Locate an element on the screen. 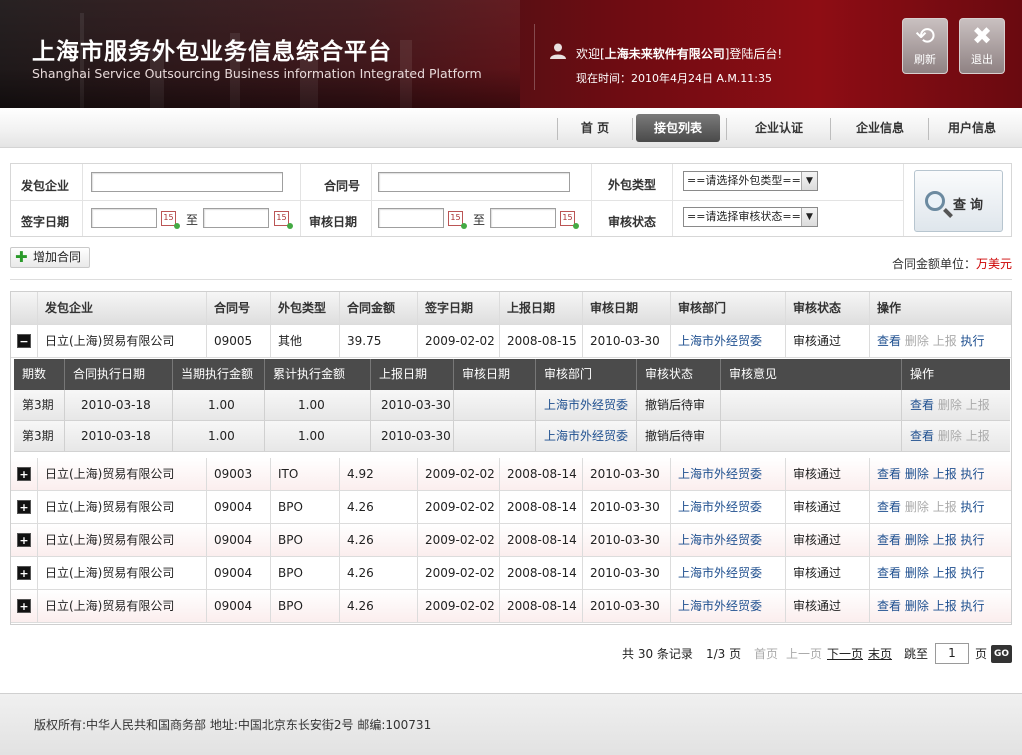 Image resolution: width=1022 pixels, height=755 pixels. collapse-icon: − is located at coordinates (24, 341).